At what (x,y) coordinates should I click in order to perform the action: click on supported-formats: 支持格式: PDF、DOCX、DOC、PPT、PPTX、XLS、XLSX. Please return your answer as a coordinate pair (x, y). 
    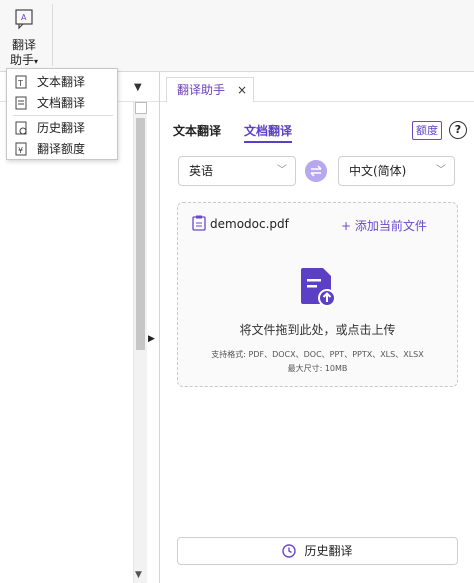
    Looking at the image, I should click on (317, 354).